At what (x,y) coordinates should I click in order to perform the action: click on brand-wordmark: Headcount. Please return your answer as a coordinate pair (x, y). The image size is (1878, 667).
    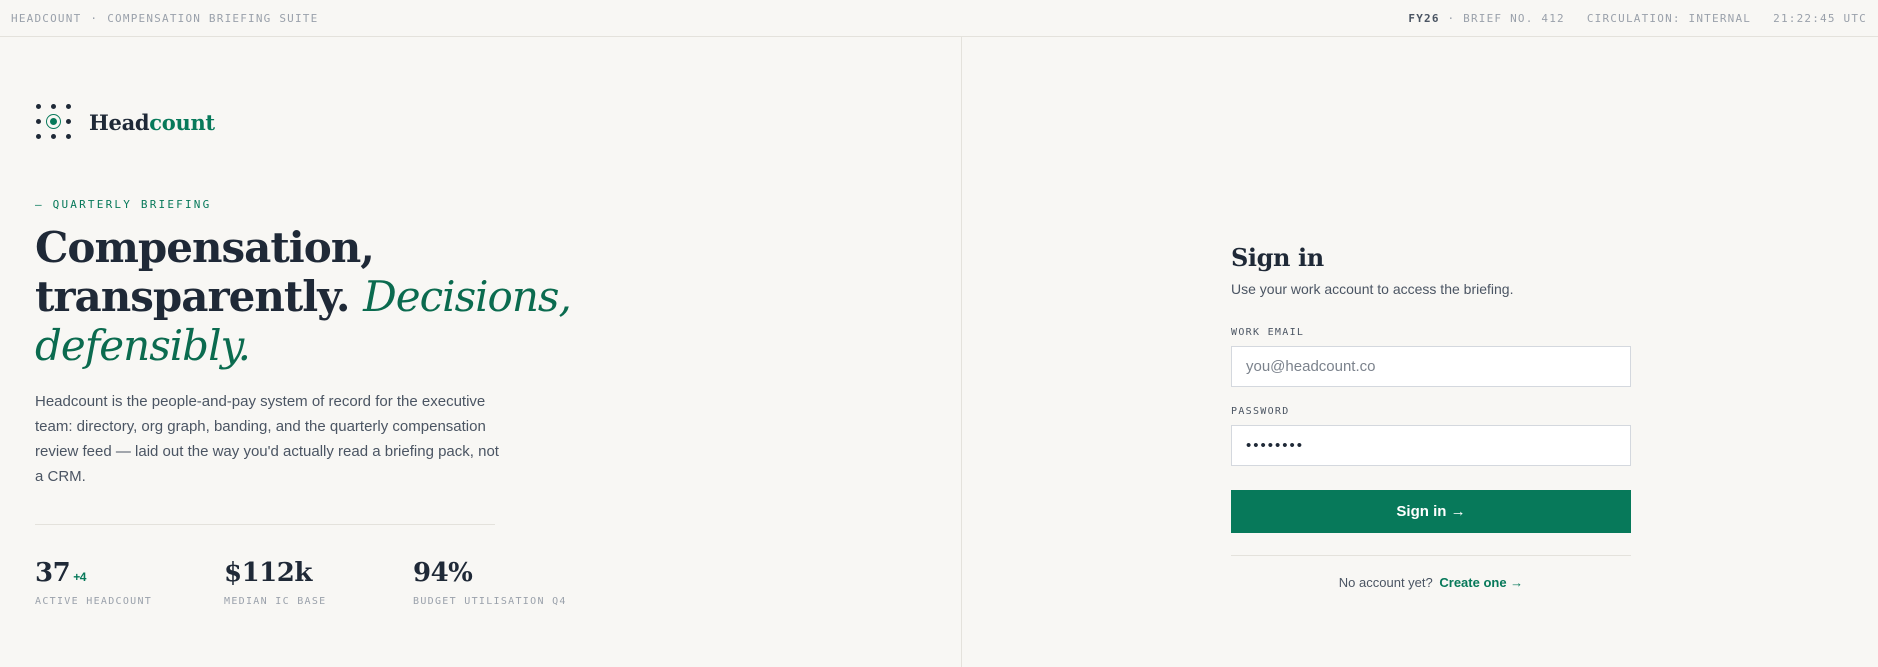
    Looking at the image, I should click on (152, 122).